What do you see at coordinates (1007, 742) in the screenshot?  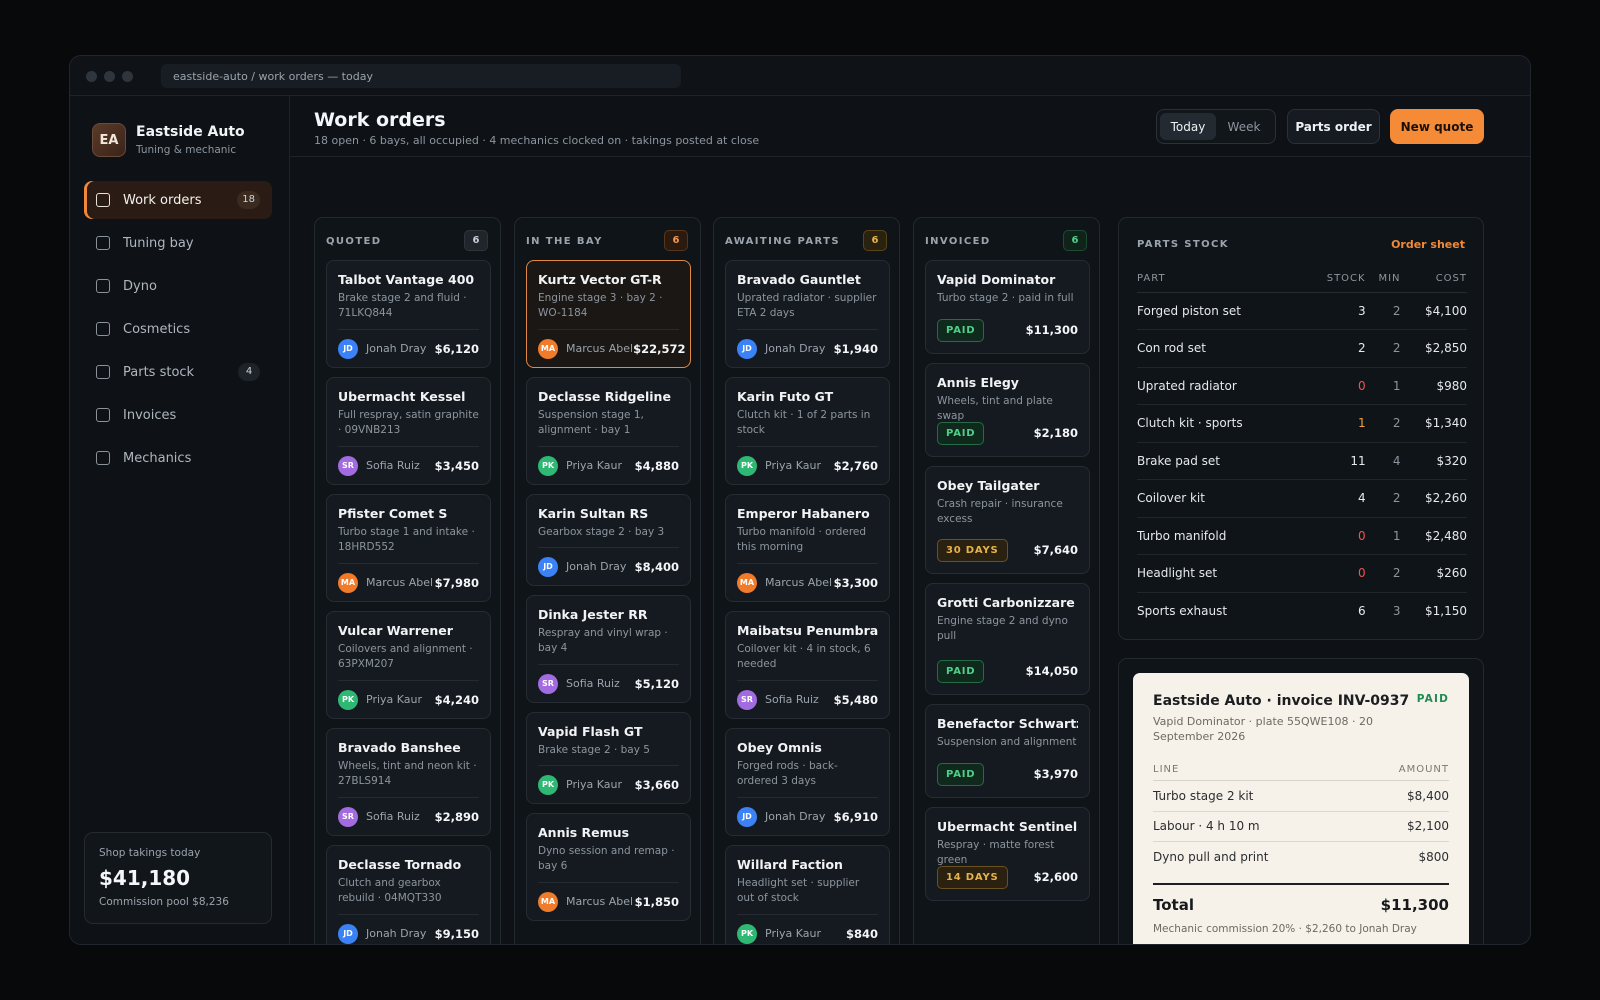 I see `job-description: Suspension and alignment` at bounding box center [1007, 742].